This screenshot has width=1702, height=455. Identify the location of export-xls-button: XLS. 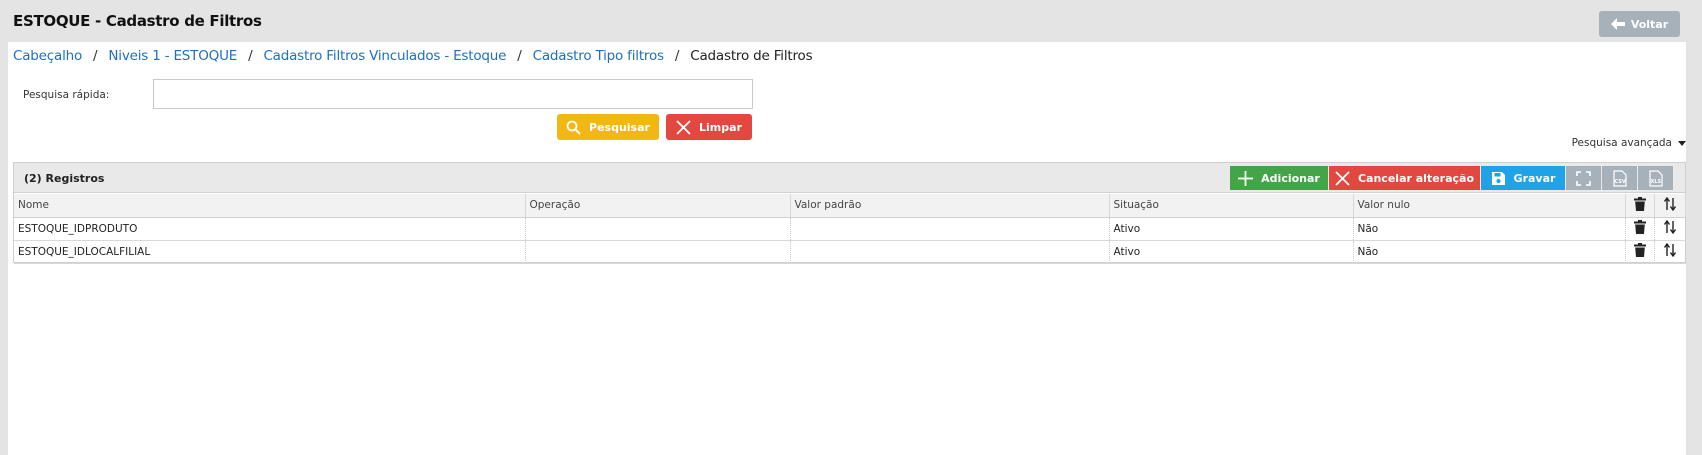
(1655, 178).